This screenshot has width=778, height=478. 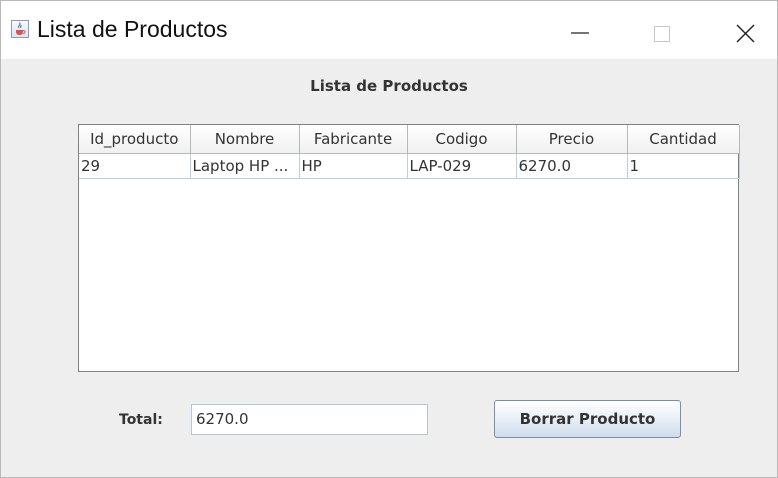 What do you see at coordinates (135, 139) in the screenshot?
I see `column-header-id: Id_producto` at bounding box center [135, 139].